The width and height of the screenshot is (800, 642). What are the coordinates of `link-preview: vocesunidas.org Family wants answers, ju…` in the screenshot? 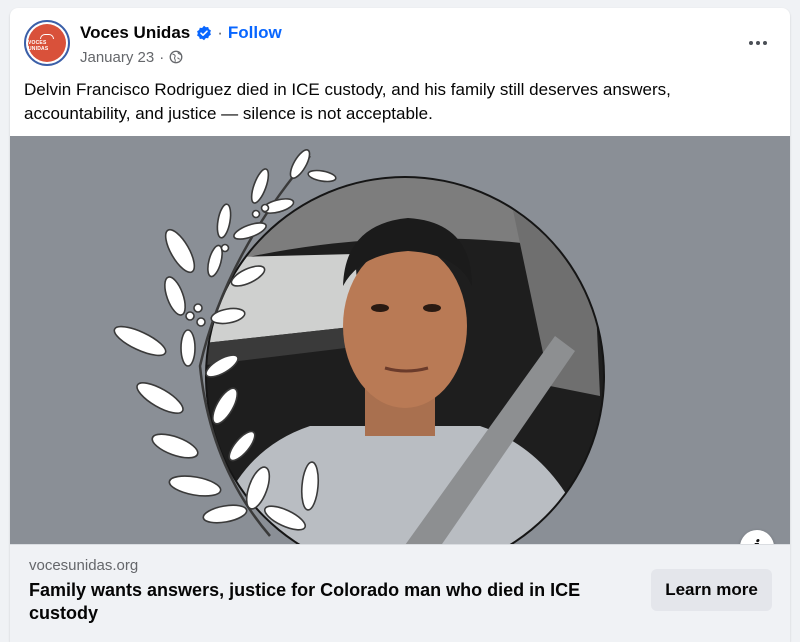 It's located at (400, 593).